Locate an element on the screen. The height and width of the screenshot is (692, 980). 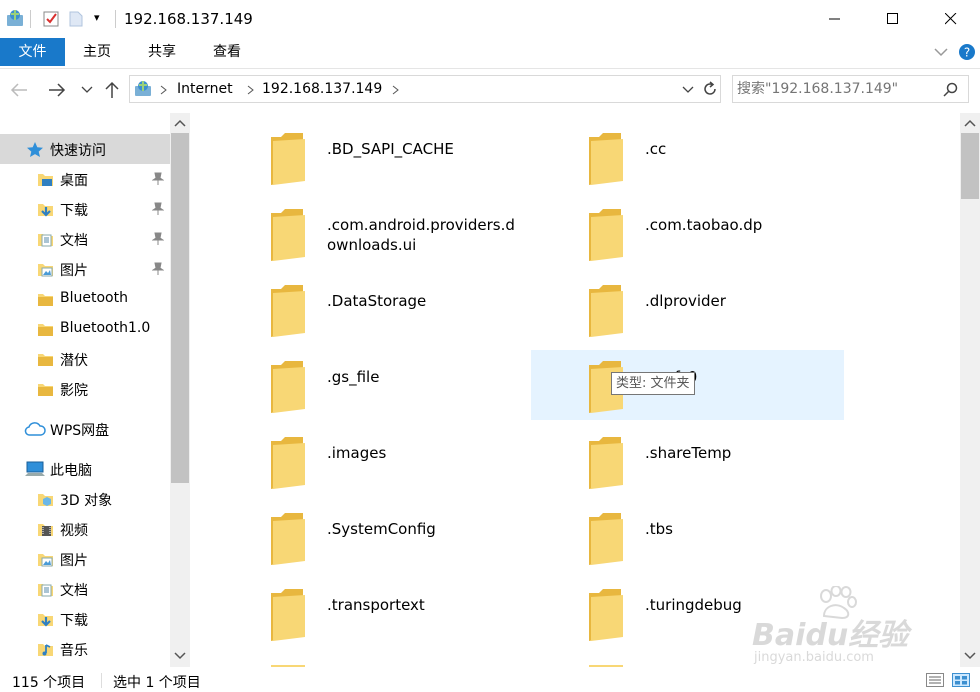
nav-label: Bluetooth is located at coordinates (94, 298).